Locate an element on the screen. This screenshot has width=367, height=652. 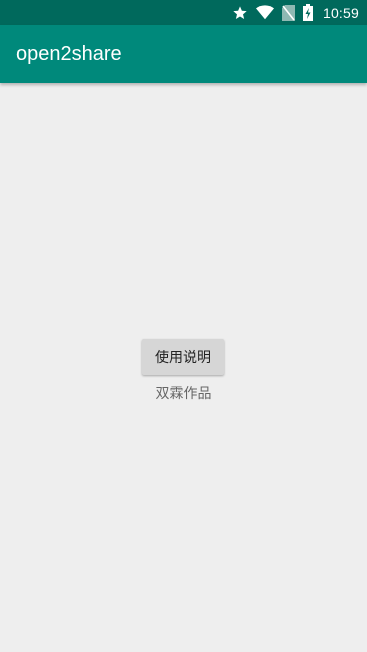
status-bar: 10:59 is located at coordinates (183, 12).